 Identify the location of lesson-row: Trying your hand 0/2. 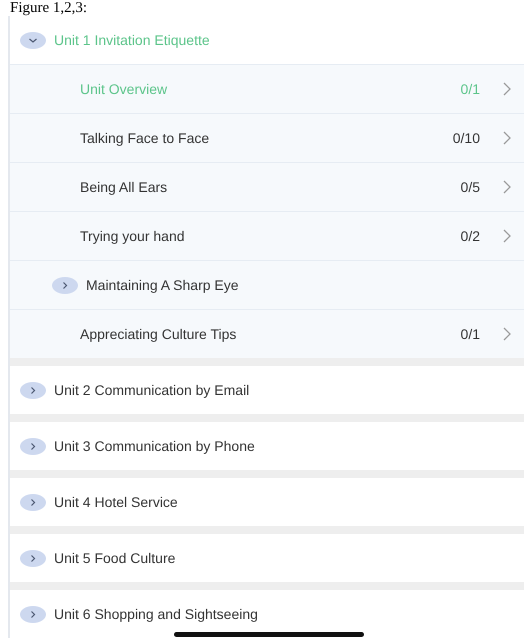
(267, 235).